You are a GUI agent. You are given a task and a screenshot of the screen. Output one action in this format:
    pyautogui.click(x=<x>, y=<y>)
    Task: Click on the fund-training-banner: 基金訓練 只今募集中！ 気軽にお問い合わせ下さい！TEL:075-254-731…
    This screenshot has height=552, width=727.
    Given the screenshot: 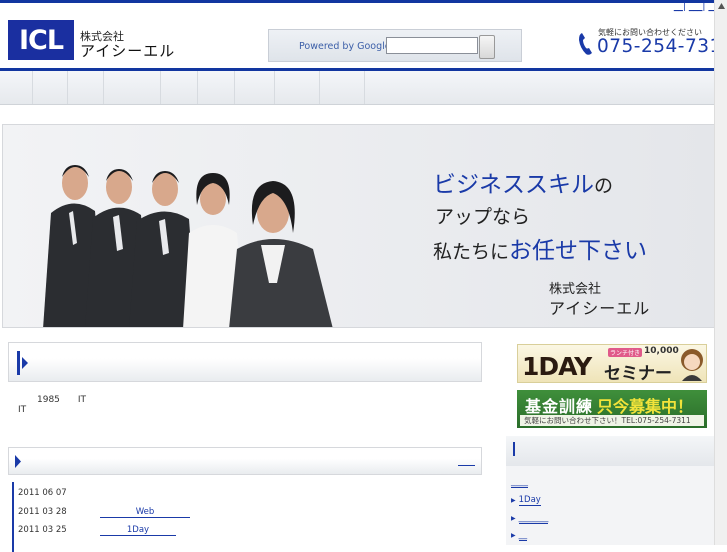 What is the action you would take?
    pyautogui.click(x=612, y=409)
    